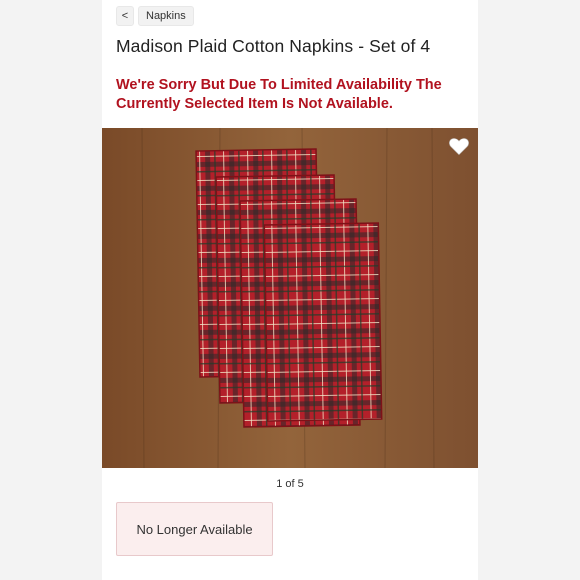 Image resolution: width=580 pixels, height=580 pixels. I want to click on breadcrumb: < Napkins, so click(155, 16).